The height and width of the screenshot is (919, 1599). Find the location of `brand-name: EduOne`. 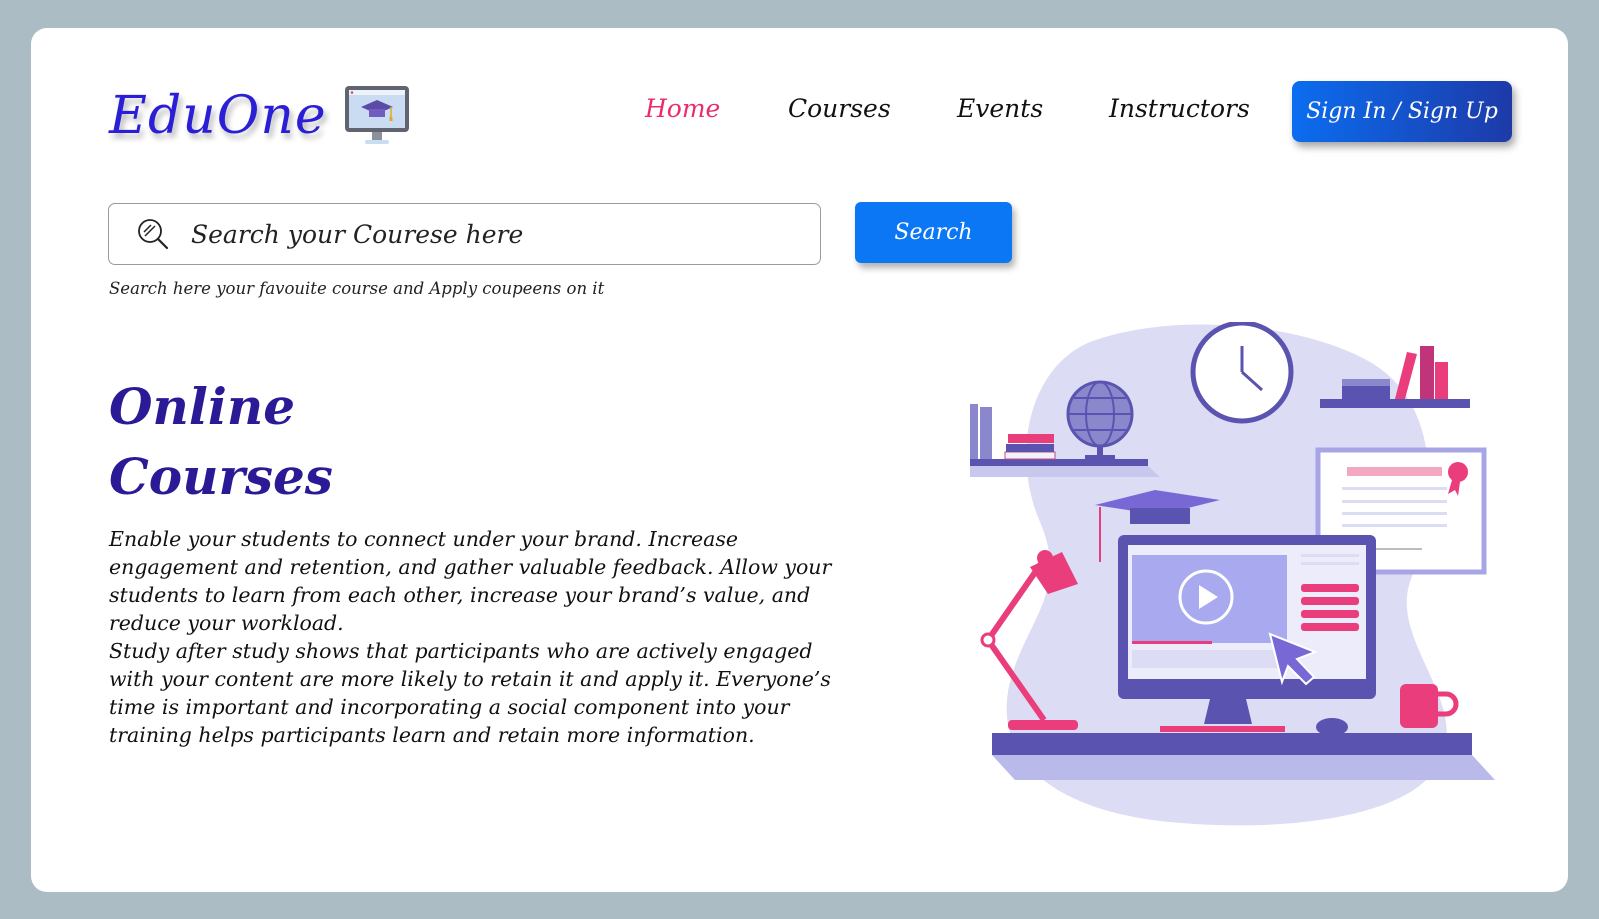

brand-name: EduOne is located at coordinates (218, 116).